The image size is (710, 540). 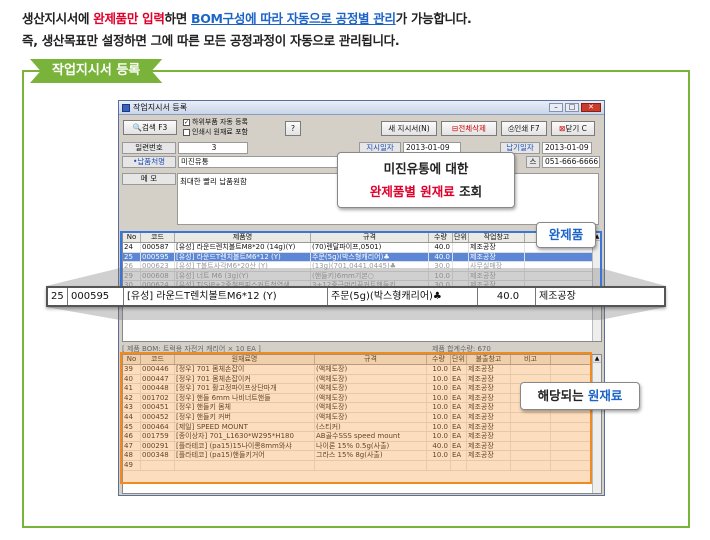 What do you see at coordinates (213, 148) in the screenshot?
I see `order-no-field: 3` at bounding box center [213, 148].